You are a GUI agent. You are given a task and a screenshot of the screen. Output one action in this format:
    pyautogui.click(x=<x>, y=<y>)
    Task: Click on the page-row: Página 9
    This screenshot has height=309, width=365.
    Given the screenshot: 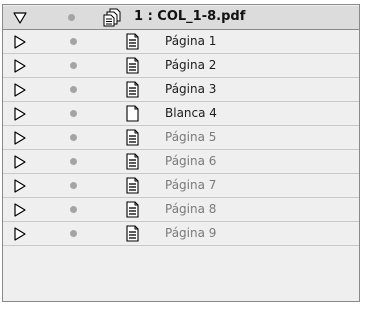 What is the action you would take?
    pyautogui.click(x=181, y=234)
    